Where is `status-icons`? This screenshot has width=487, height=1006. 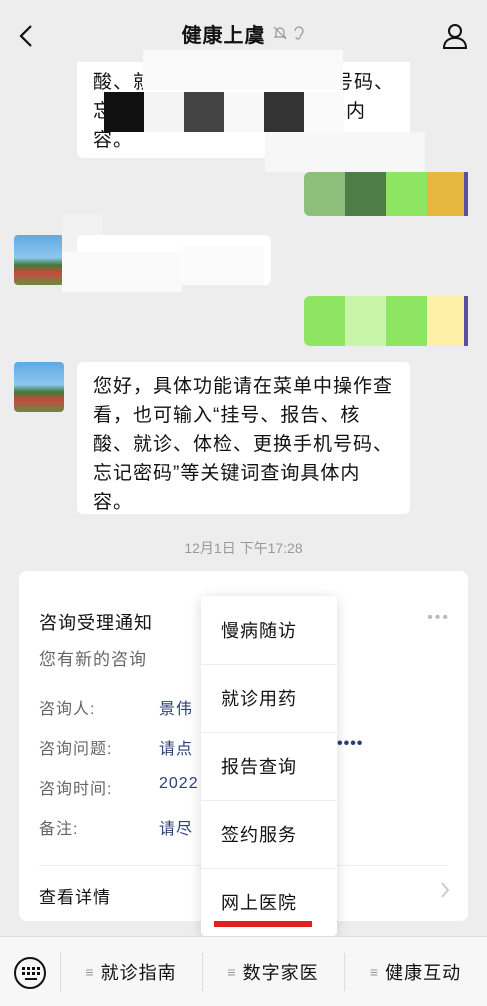 status-icons is located at coordinates (289, 33).